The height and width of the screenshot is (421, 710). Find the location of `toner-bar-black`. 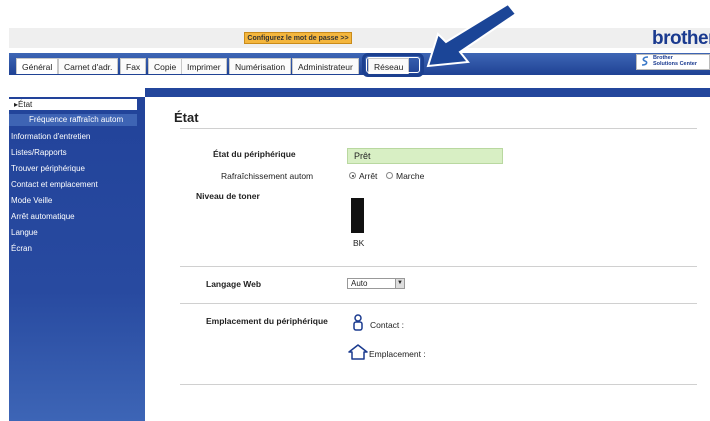

toner-bar-black is located at coordinates (357, 215).